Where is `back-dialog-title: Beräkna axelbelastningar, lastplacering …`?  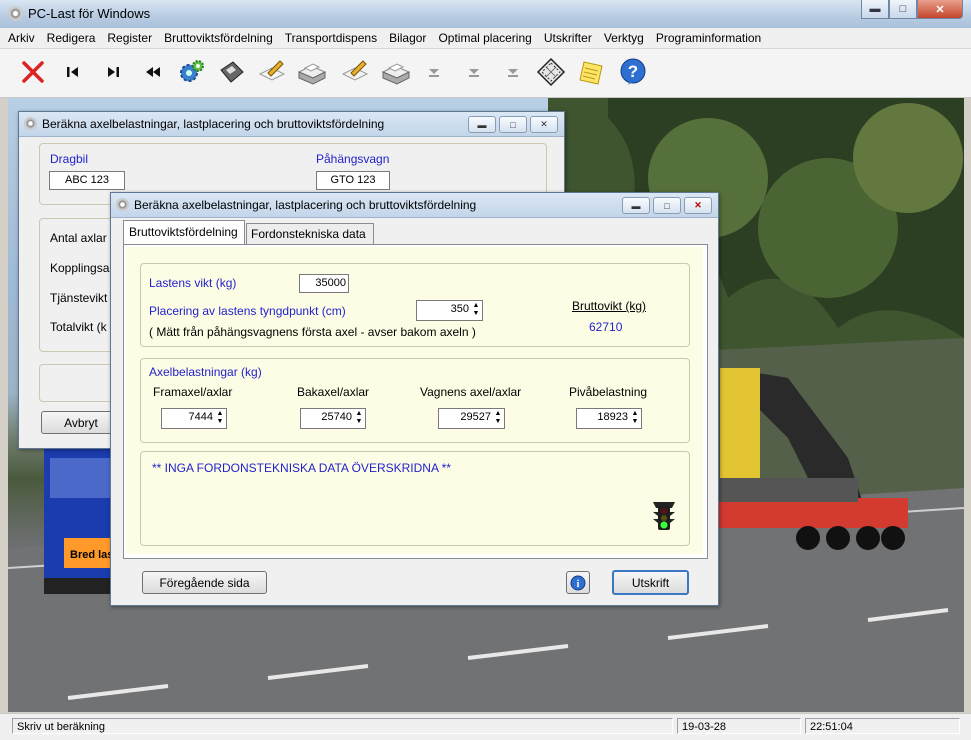 back-dialog-title: Beräkna axelbelastningar, lastplacering … is located at coordinates (213, 124).